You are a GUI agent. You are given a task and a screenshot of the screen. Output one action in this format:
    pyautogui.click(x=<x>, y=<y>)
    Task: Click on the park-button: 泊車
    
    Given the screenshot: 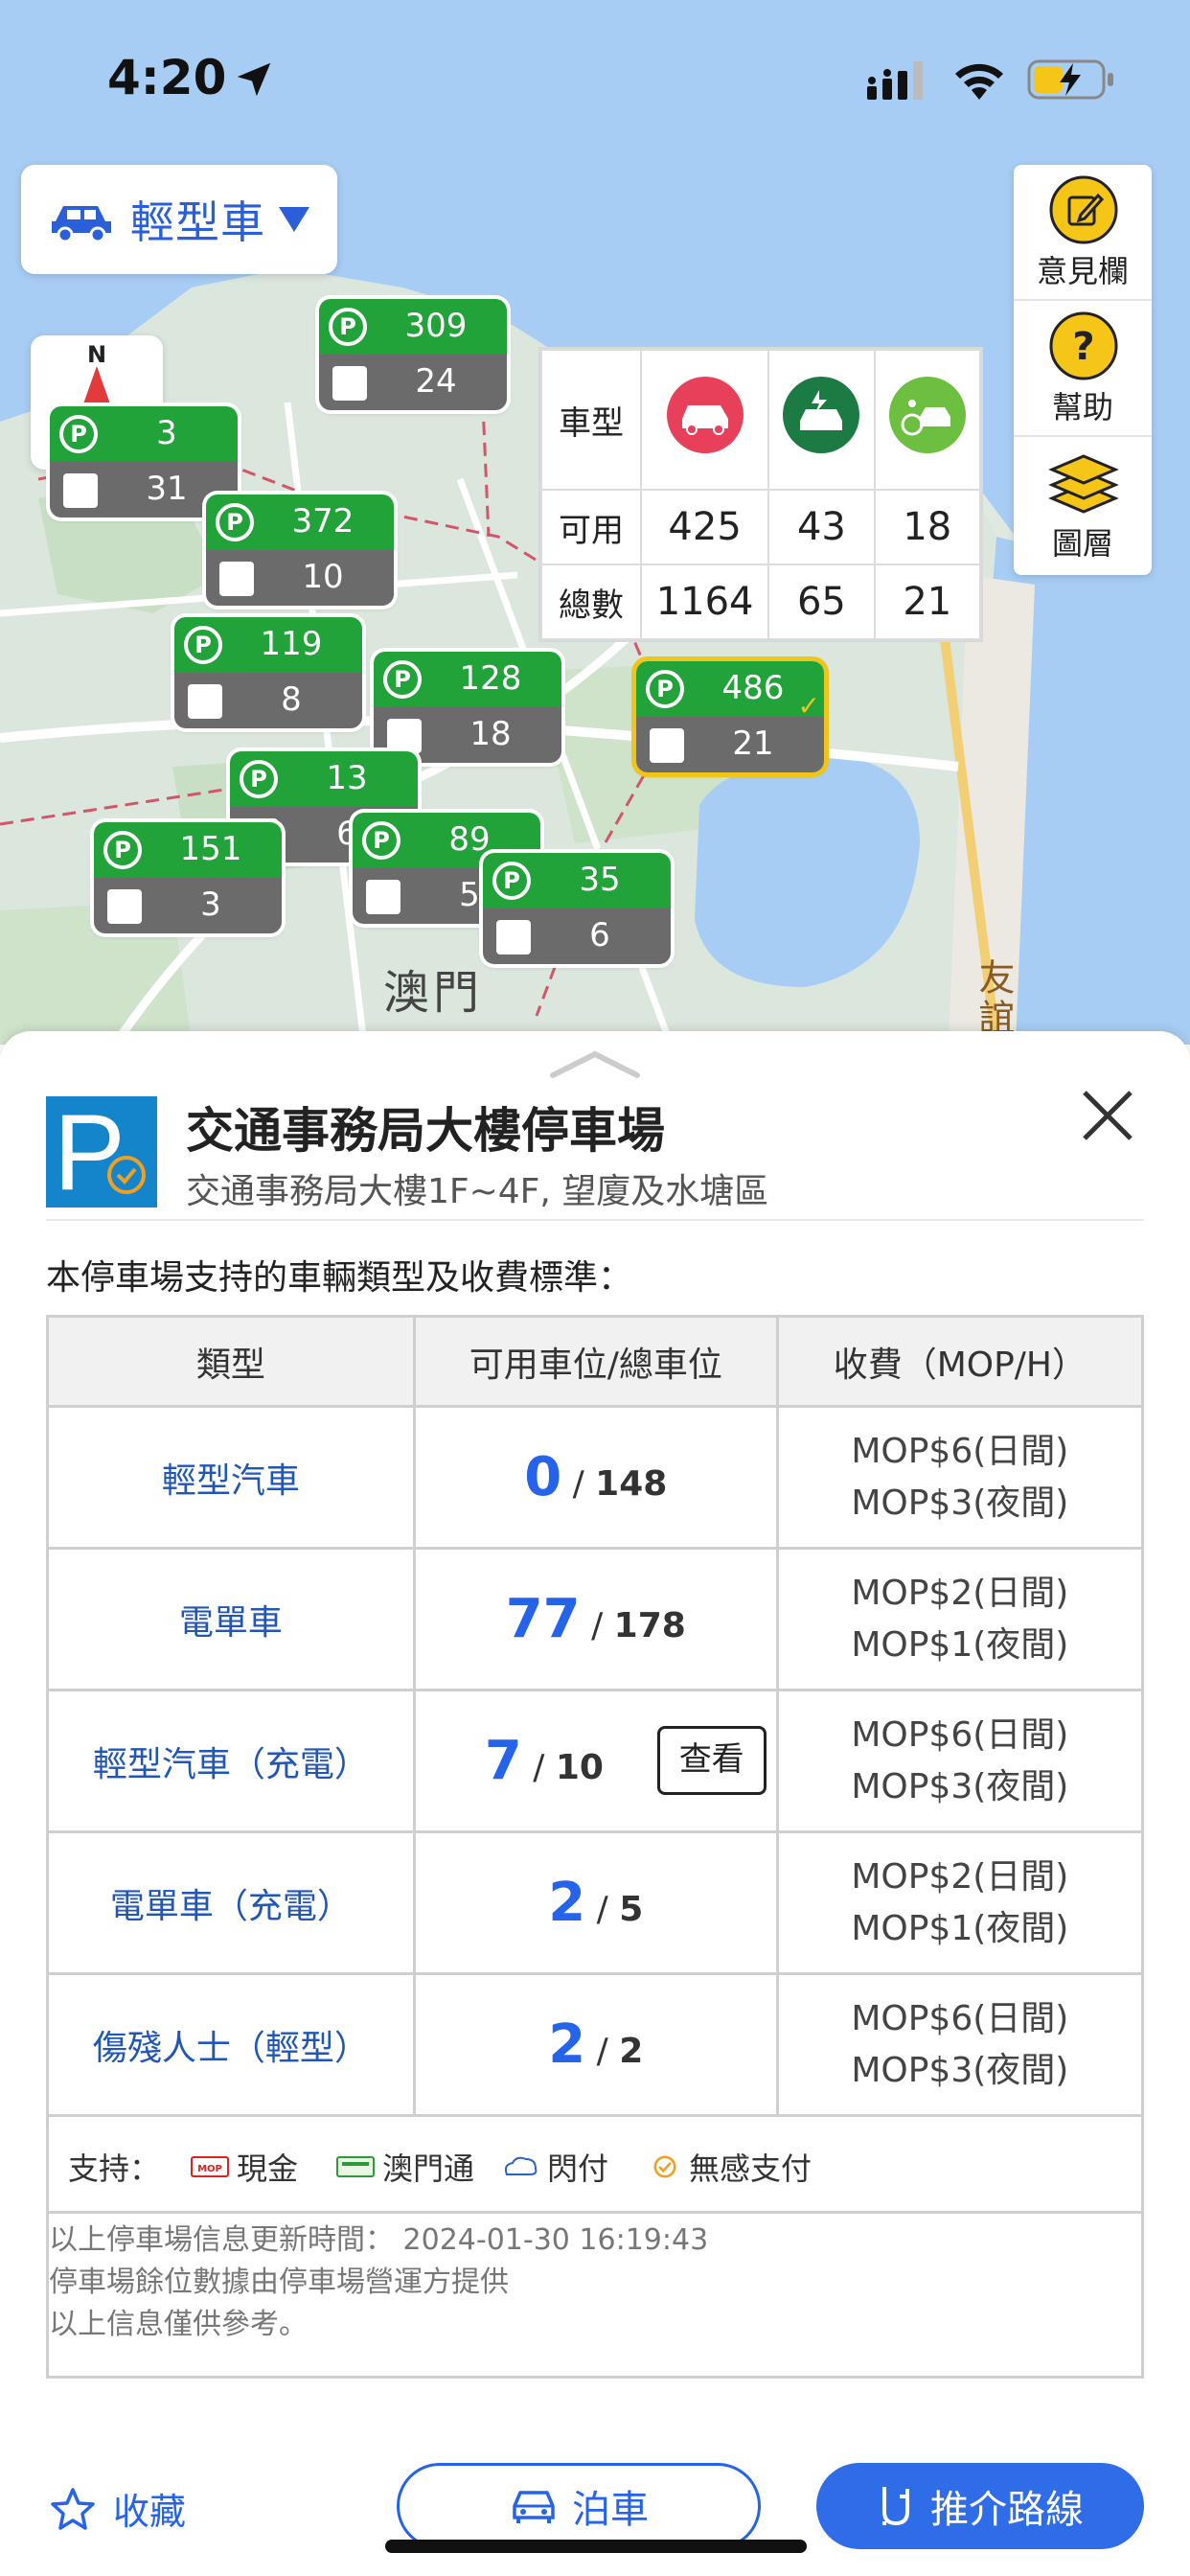 What is the action you would take?
    pyautogui.click(x=579, y=2506)
    